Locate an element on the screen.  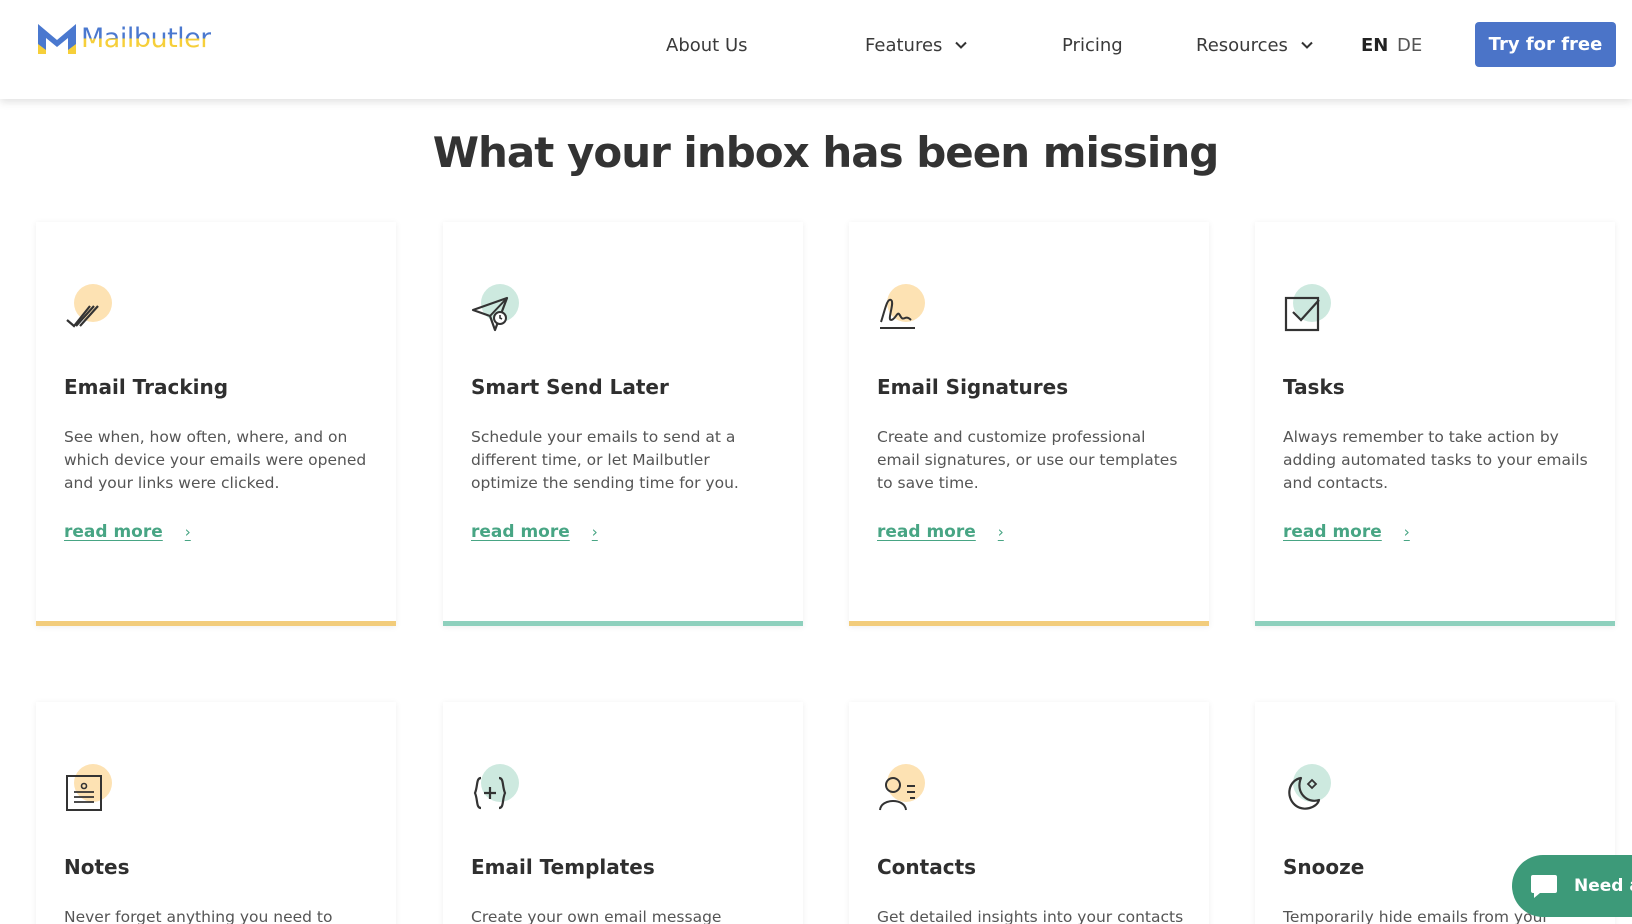
language-en: EN is located at coordinates (1374, 45).